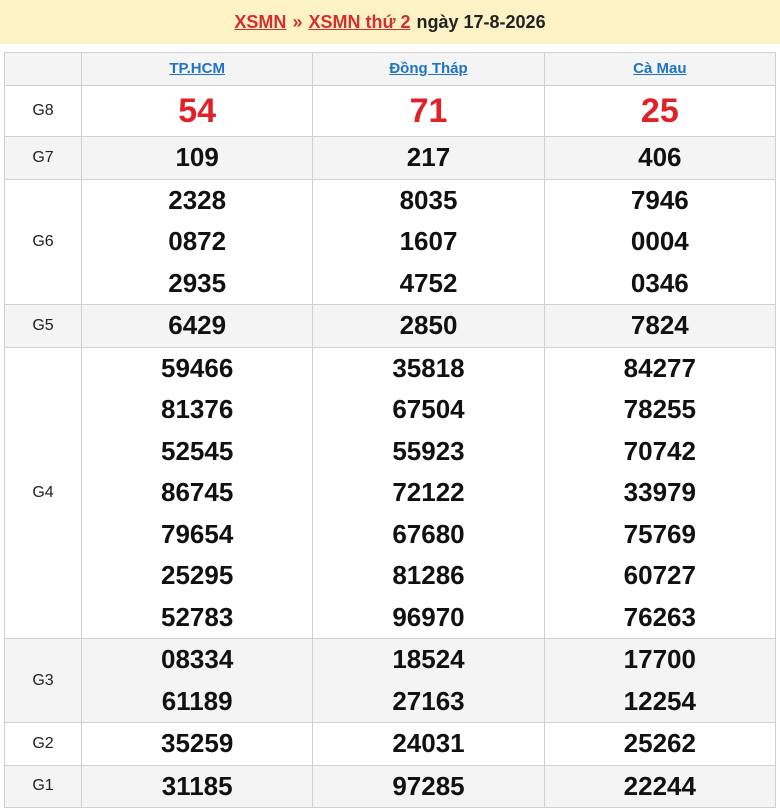 This screenshot has width=780, height=808. I want to click on page-header: XSMN » XSMN thứ 2 ngày 17-8-2026, so click(390, 22).